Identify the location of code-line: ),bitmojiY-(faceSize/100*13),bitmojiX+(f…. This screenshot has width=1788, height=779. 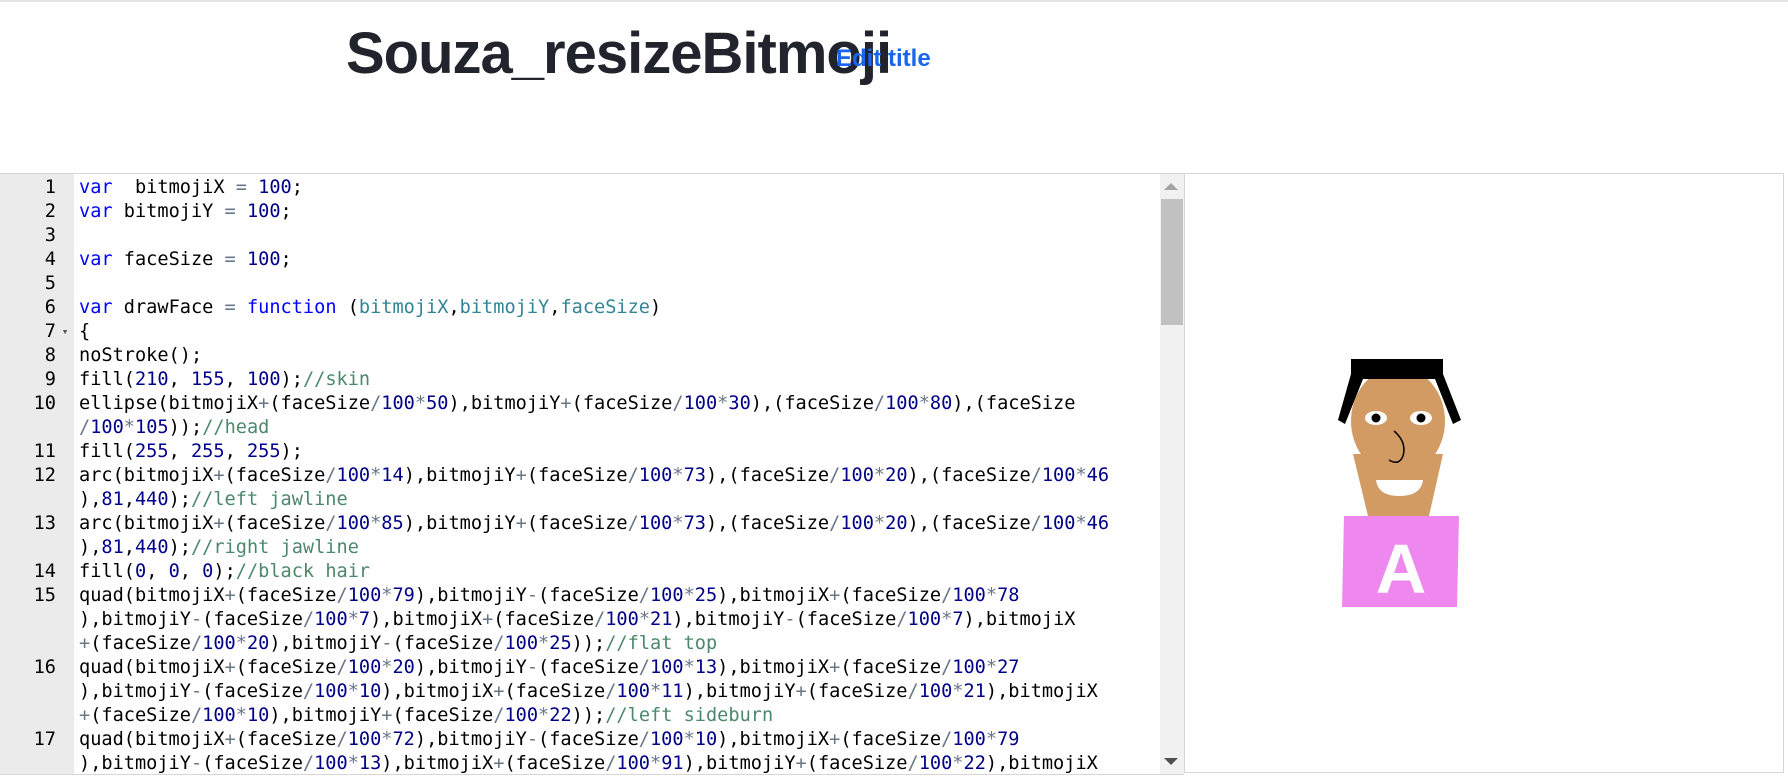
(580, 763).